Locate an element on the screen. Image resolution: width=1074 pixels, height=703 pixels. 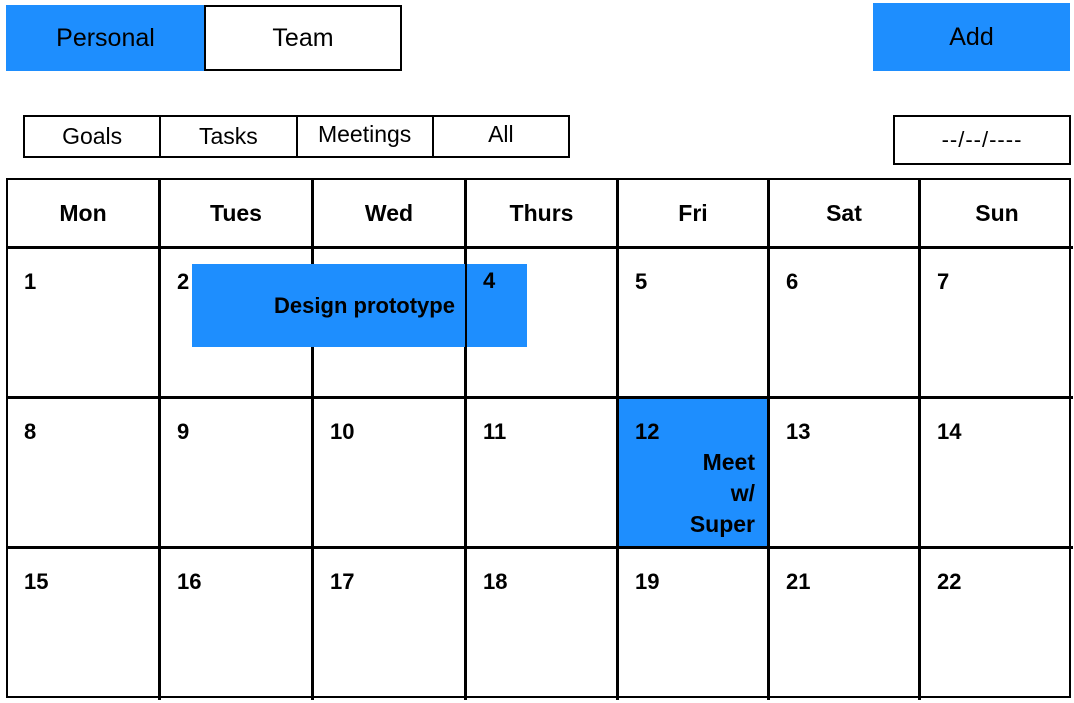
filter-meetings: Meetings is located at coordinates (366, 136).